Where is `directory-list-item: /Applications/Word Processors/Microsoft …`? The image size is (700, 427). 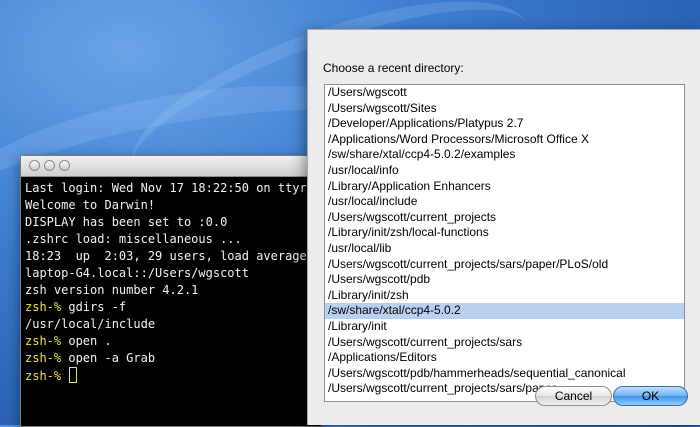 directory-list-item: /Applications/Word Processors/Microsoft … is located at coordinates (504, 140).